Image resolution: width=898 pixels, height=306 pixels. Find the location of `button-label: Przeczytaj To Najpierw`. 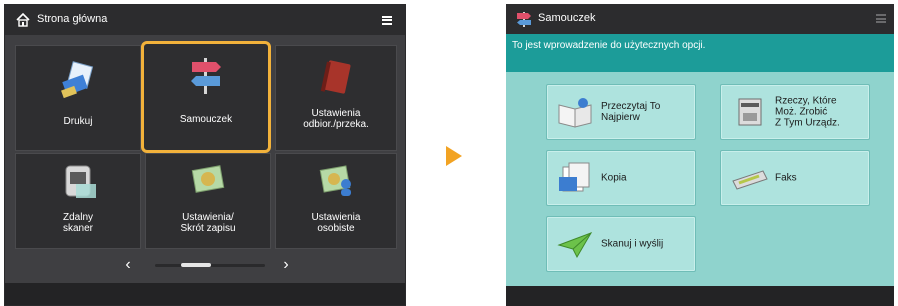

button-label: Przeczytaj To Najpierw is located at coordinates (631, 112).